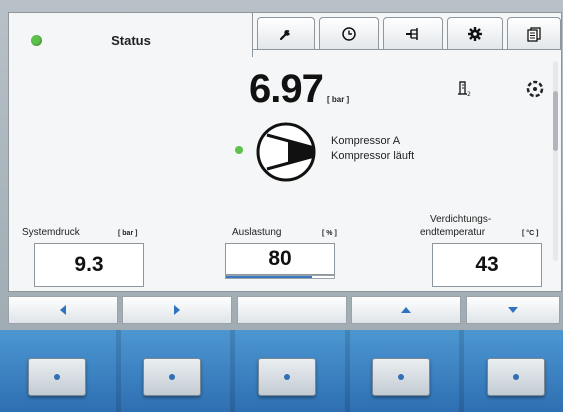 Image resolution: width=563 pixels, height=412 pixels. I want to click on network-pressure-unit: [ bar ], so click(338, 99).